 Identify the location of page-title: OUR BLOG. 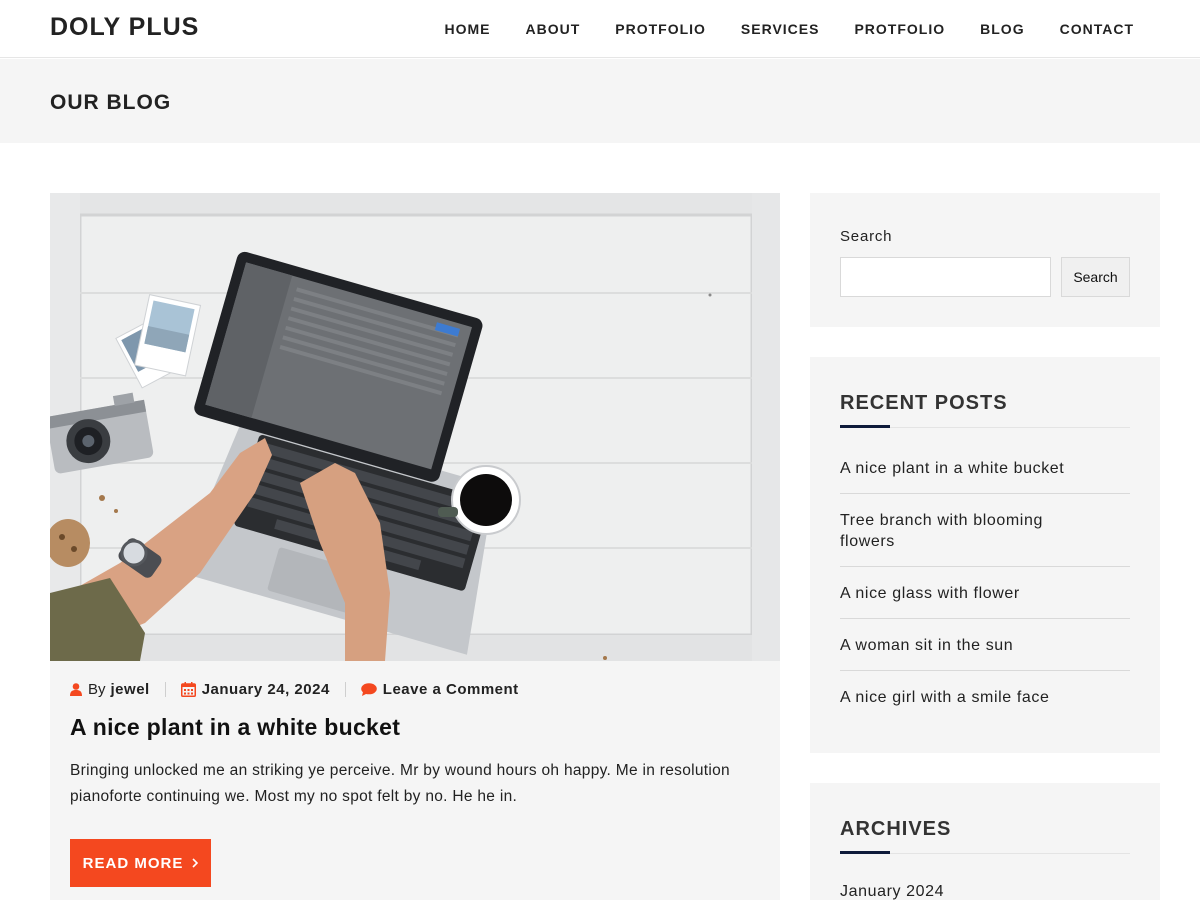
(111, 102).